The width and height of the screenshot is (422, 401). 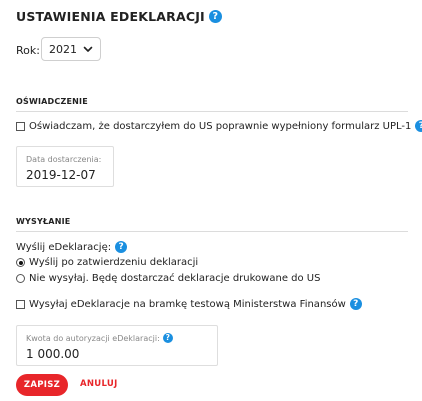 I want to click on page-title-text: USTAWIENIA EDEKLARACJI, so click(x=110, y=16).